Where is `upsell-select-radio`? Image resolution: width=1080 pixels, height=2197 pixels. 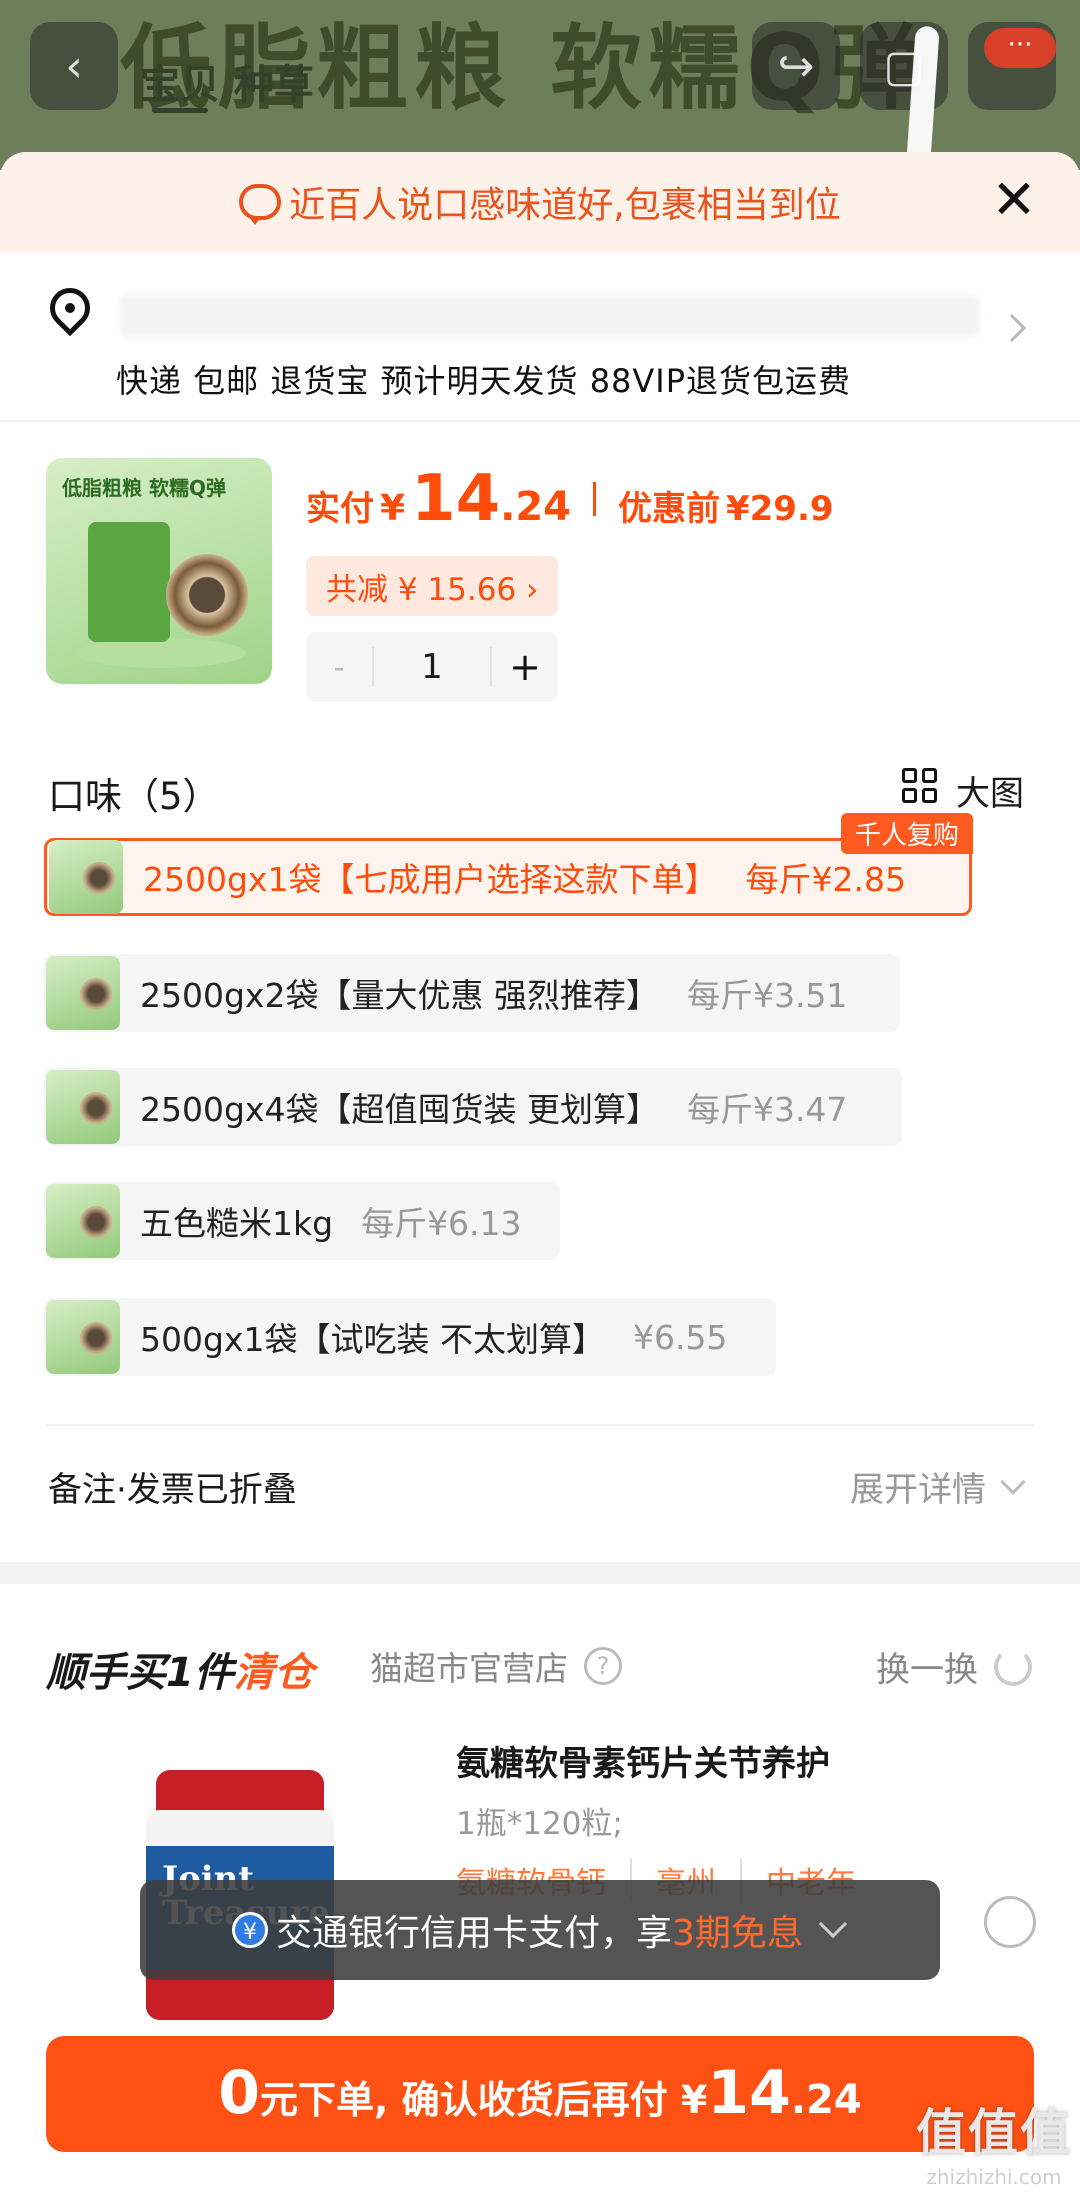 upsell-select-radio is located at coordinates (1010, 1922).